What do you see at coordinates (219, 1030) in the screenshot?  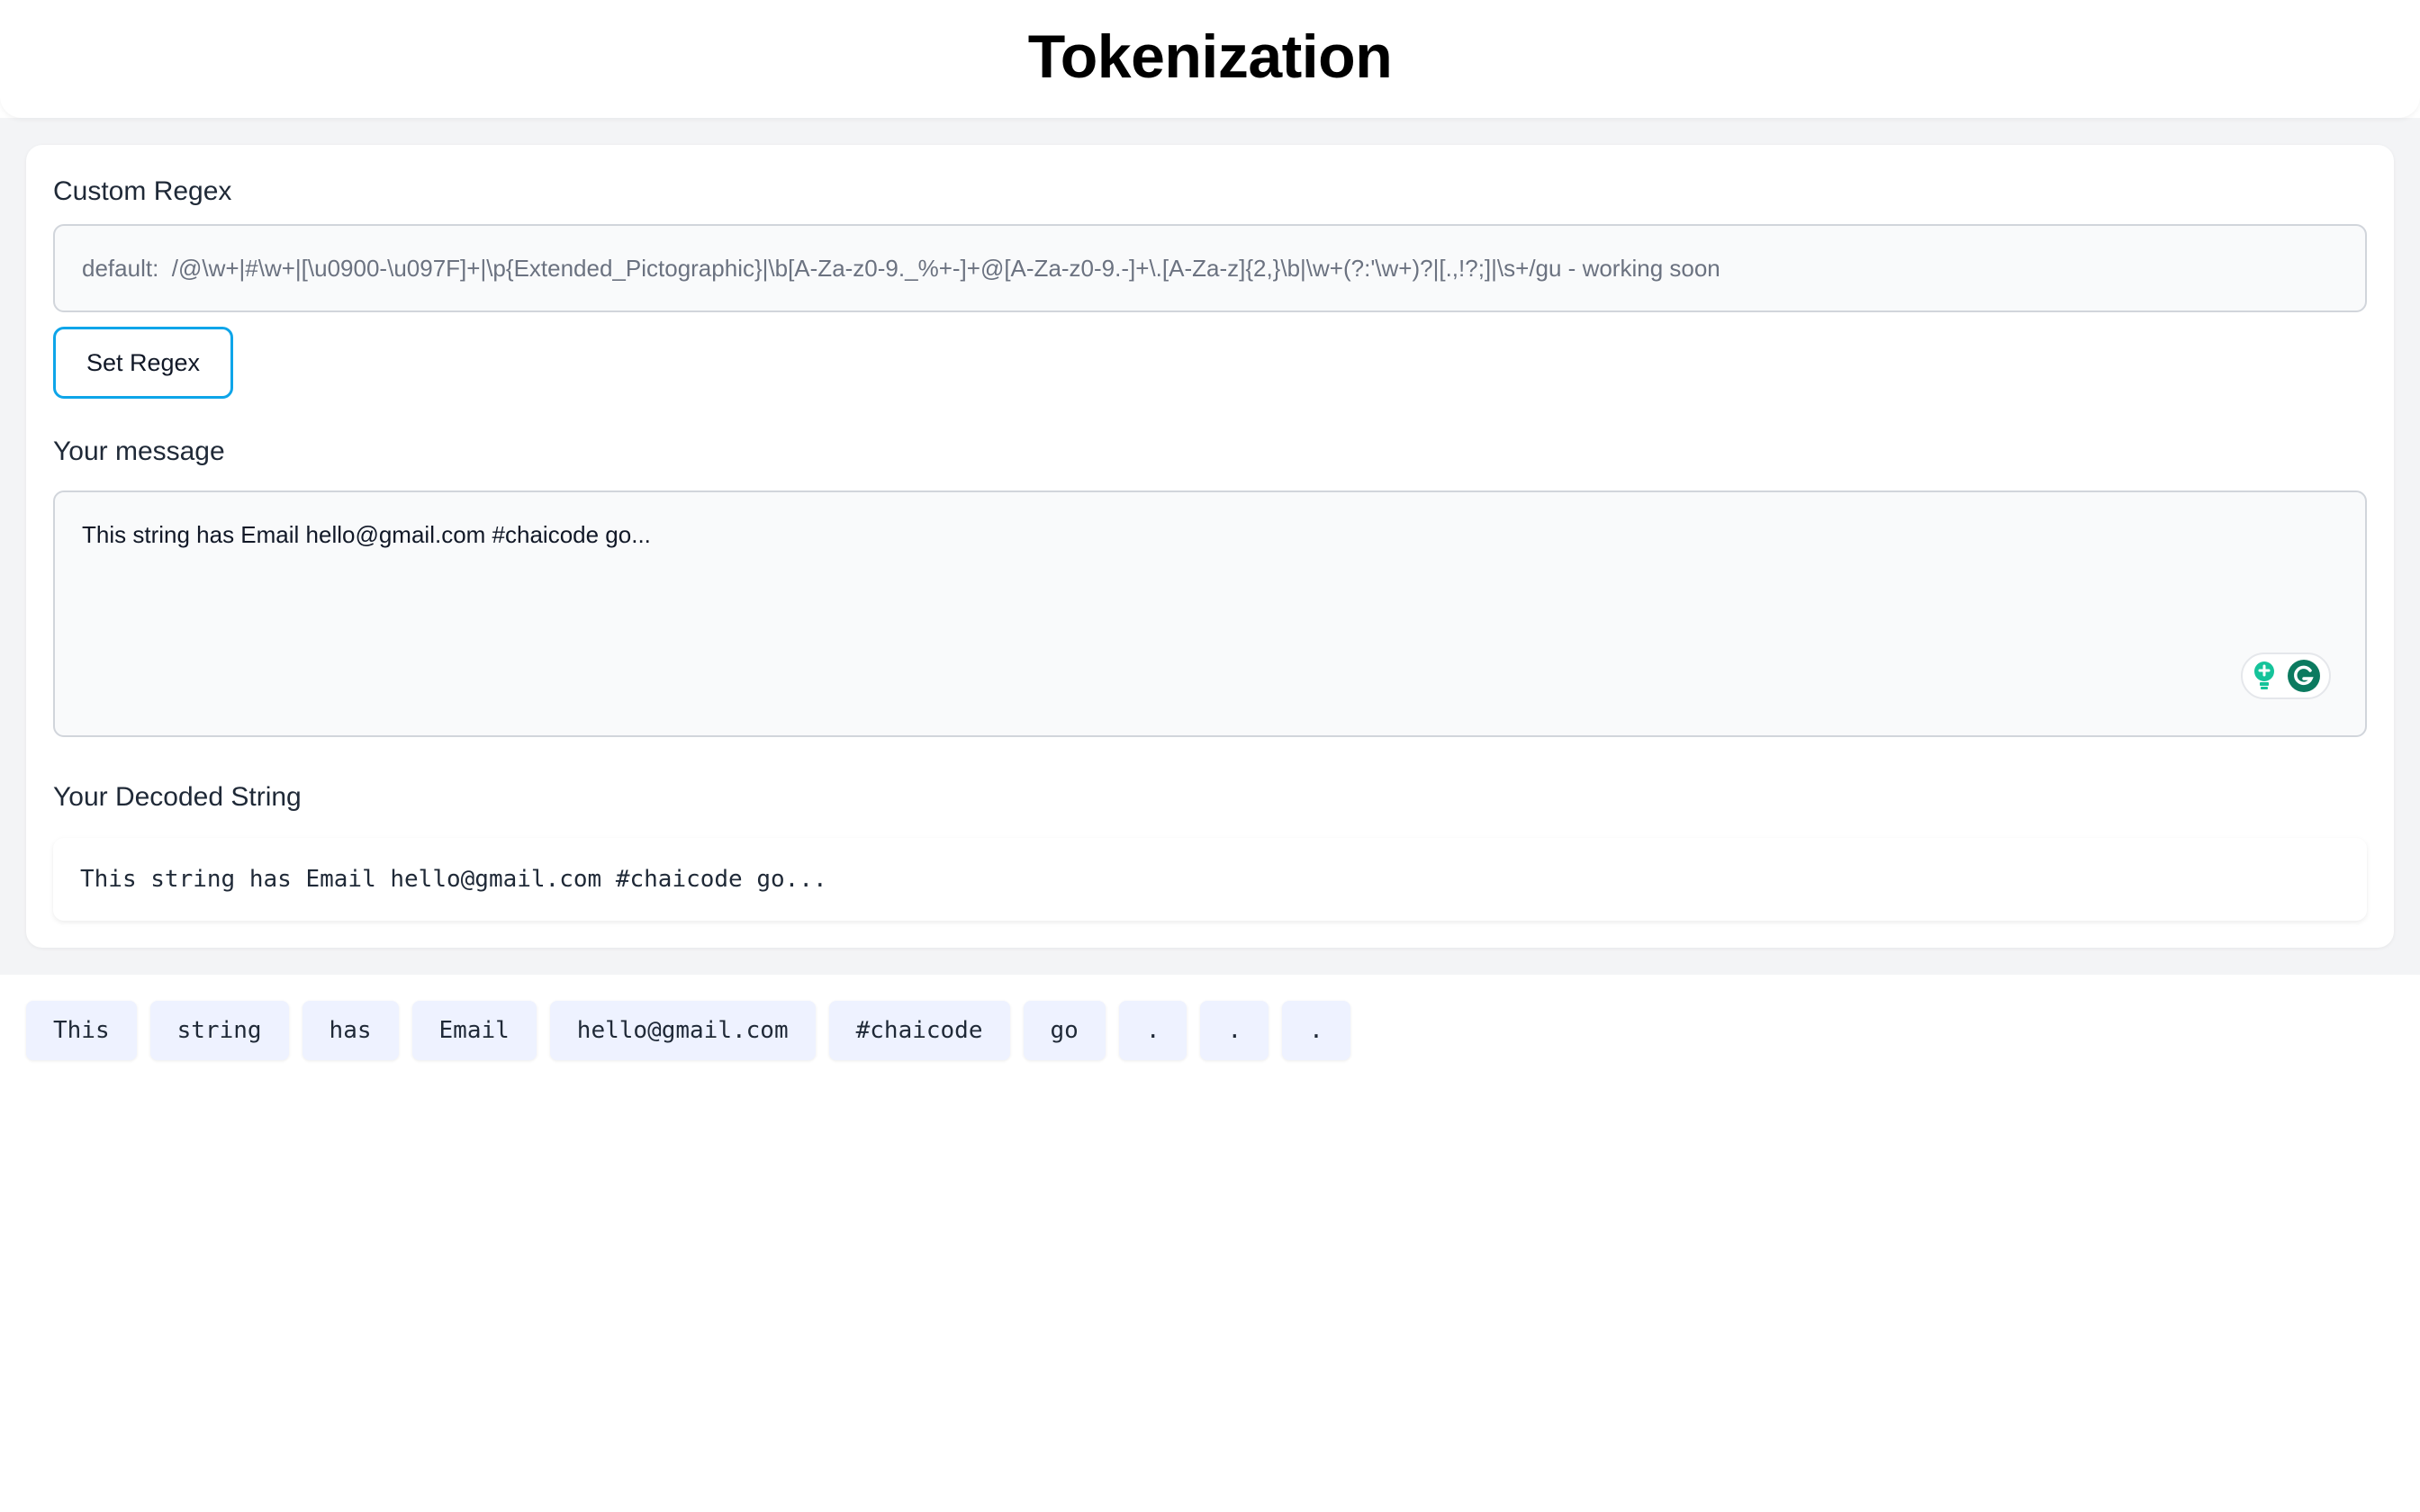 I see `token-chip: string` at bounding box center [219, 1030].